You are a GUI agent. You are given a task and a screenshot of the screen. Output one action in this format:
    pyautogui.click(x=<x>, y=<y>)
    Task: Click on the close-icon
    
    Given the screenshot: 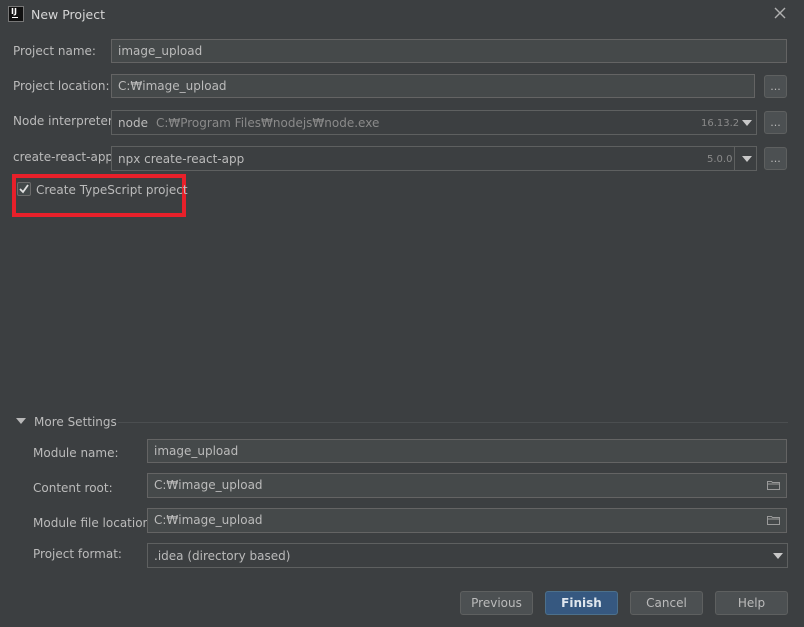 What is the action you would take?
    pyautogui.click(x=780, y=13)
    